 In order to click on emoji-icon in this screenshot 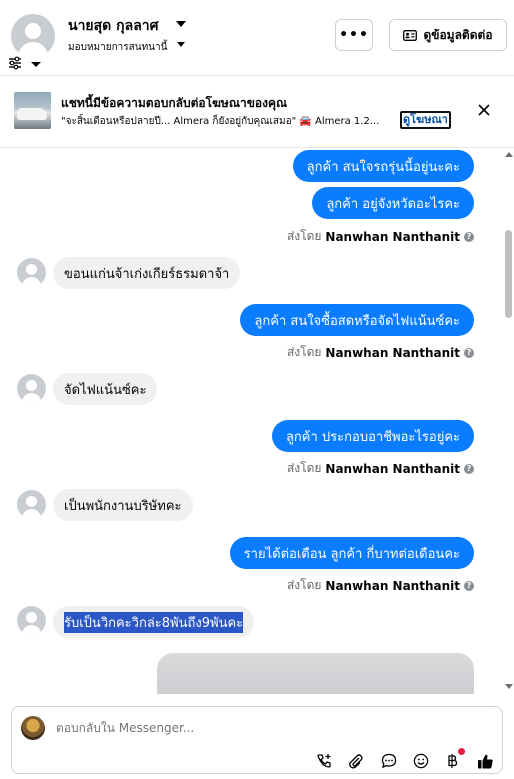, I will do `click(421, 761)`.